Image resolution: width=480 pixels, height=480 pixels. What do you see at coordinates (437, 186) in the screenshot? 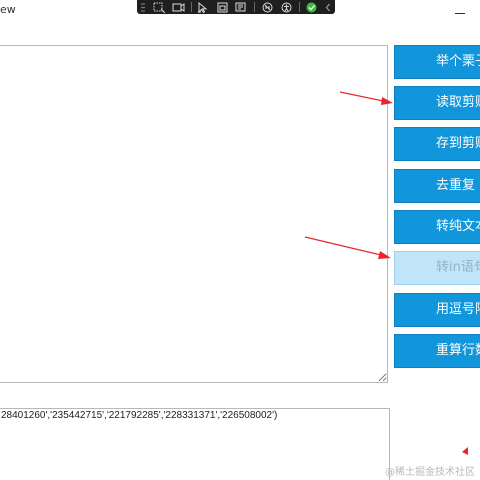
I see `deduplicate-button: 去重复` at bounding box center [437, 186].